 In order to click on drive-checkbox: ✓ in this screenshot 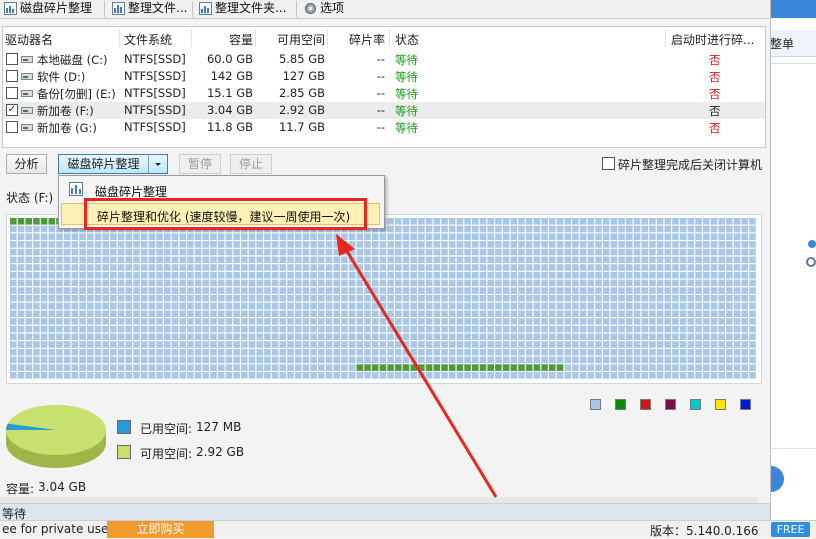, I will do `click(12, 110)`.